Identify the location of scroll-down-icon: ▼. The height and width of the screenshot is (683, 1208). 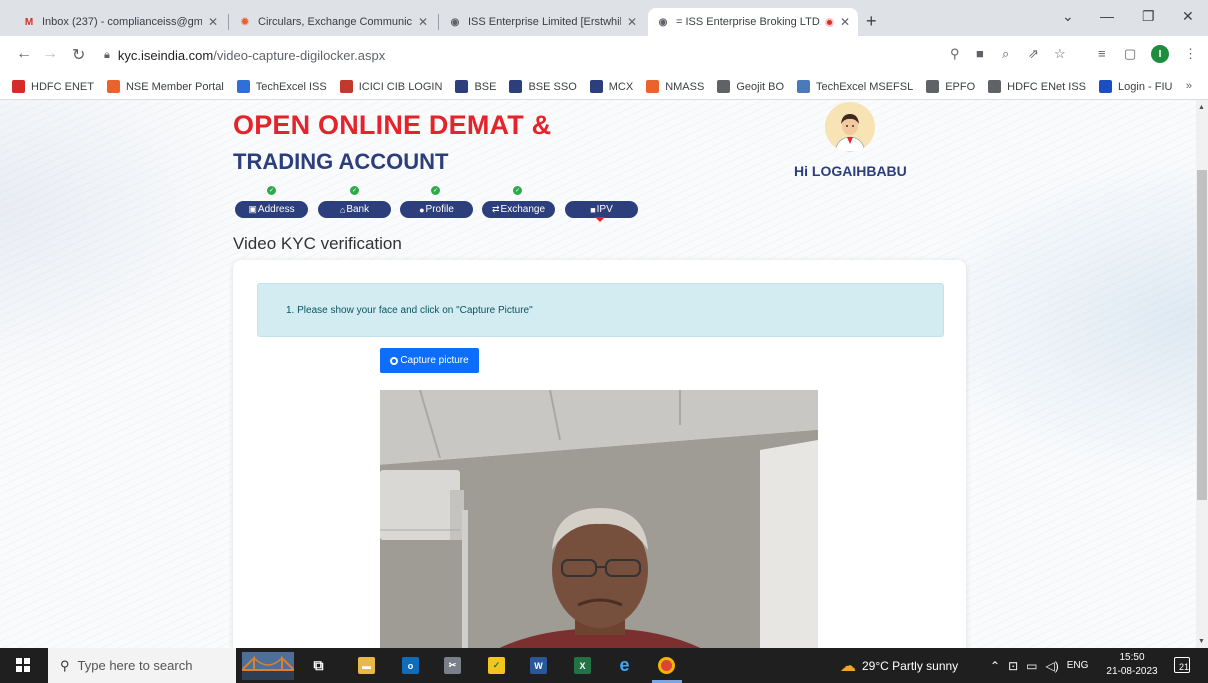
(1201, 641).